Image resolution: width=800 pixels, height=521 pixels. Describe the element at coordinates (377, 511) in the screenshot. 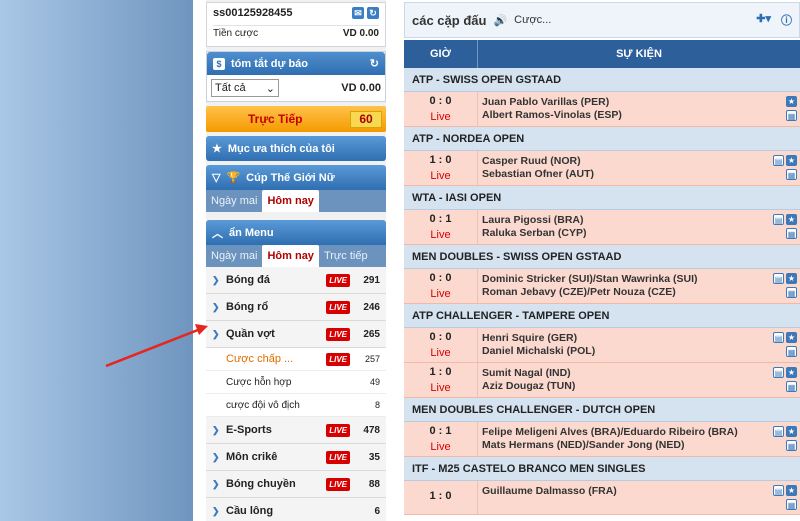

I see `sport-count: 6` at that location.